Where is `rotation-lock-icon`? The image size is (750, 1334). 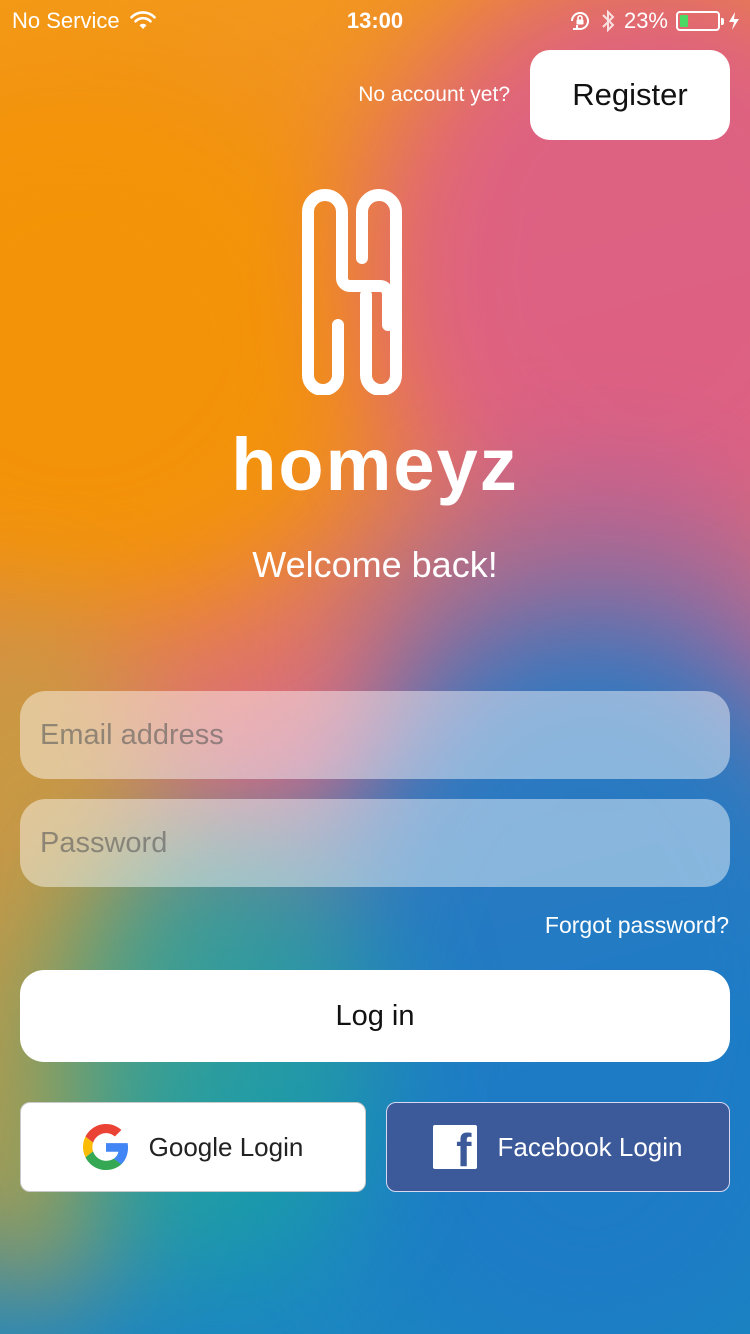 rotation-lock-icon is located at coordinates (579, 21).